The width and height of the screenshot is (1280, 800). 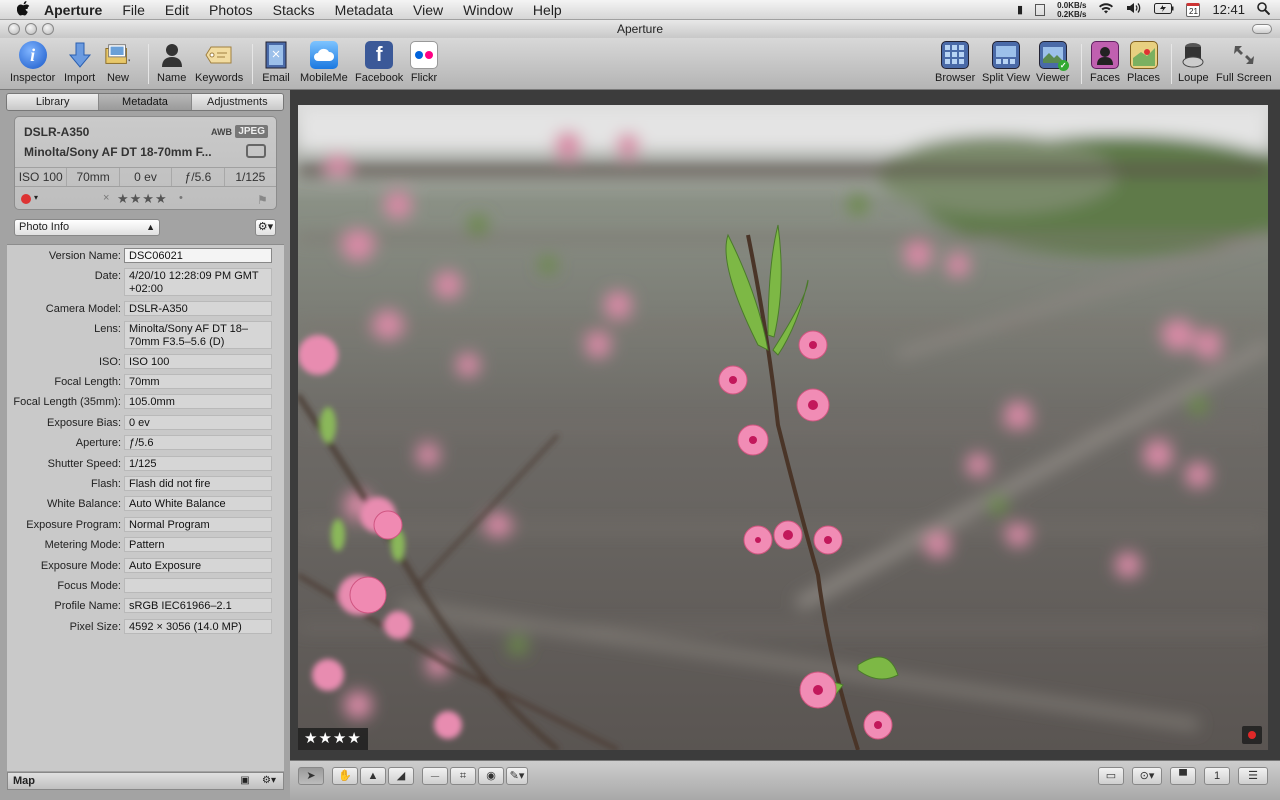 I want to click on metadata-field-label: Profile Name:, so click(x=87, y=606).